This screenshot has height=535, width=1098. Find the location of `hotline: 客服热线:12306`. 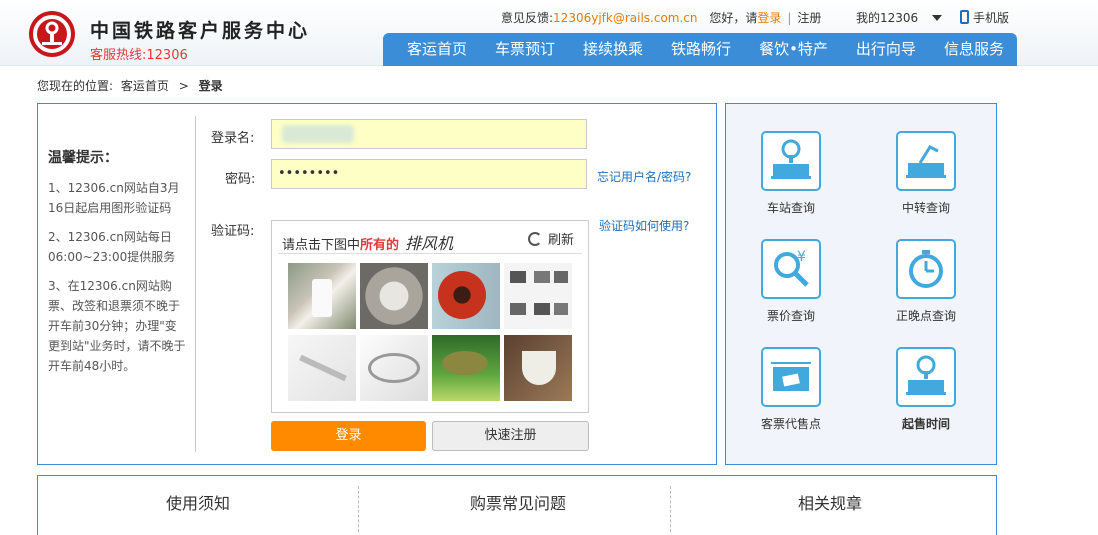

hotline: 客服热线:12306 is located at coordinates (139, 55).